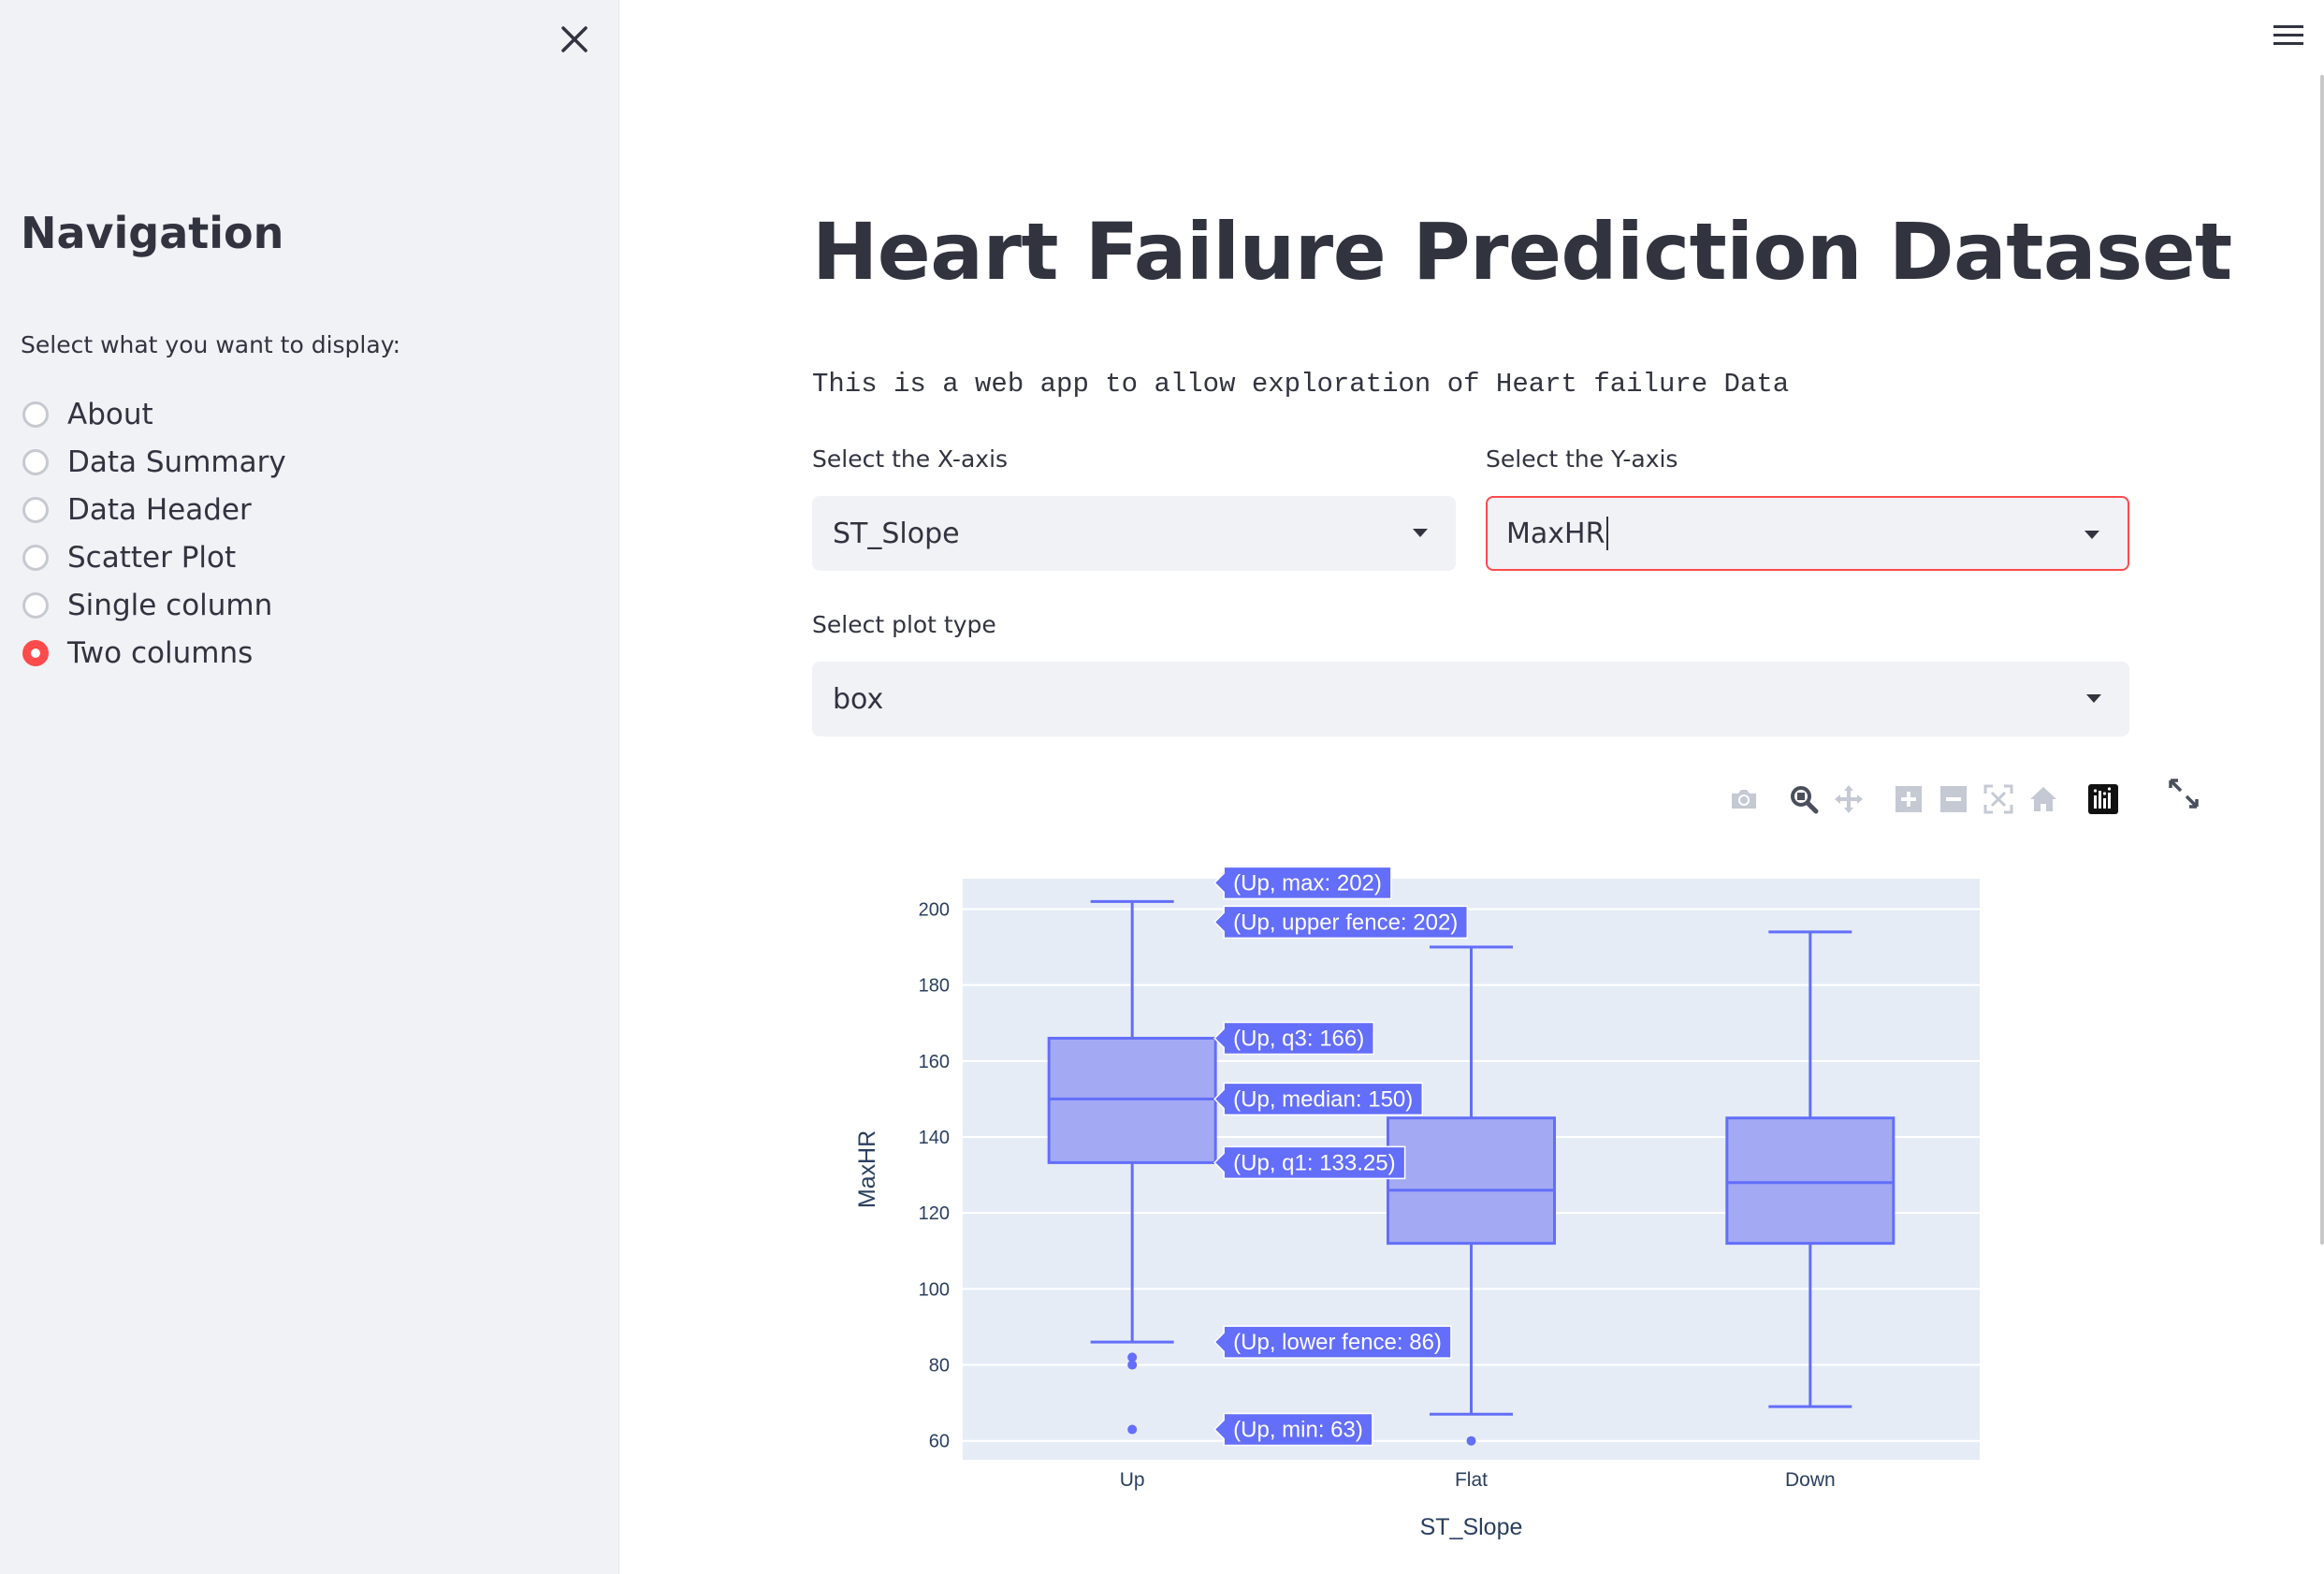 This screenshot has width=2324, height=1574. I want to click on x-tick-label: Flat, so click(1472, 1480).